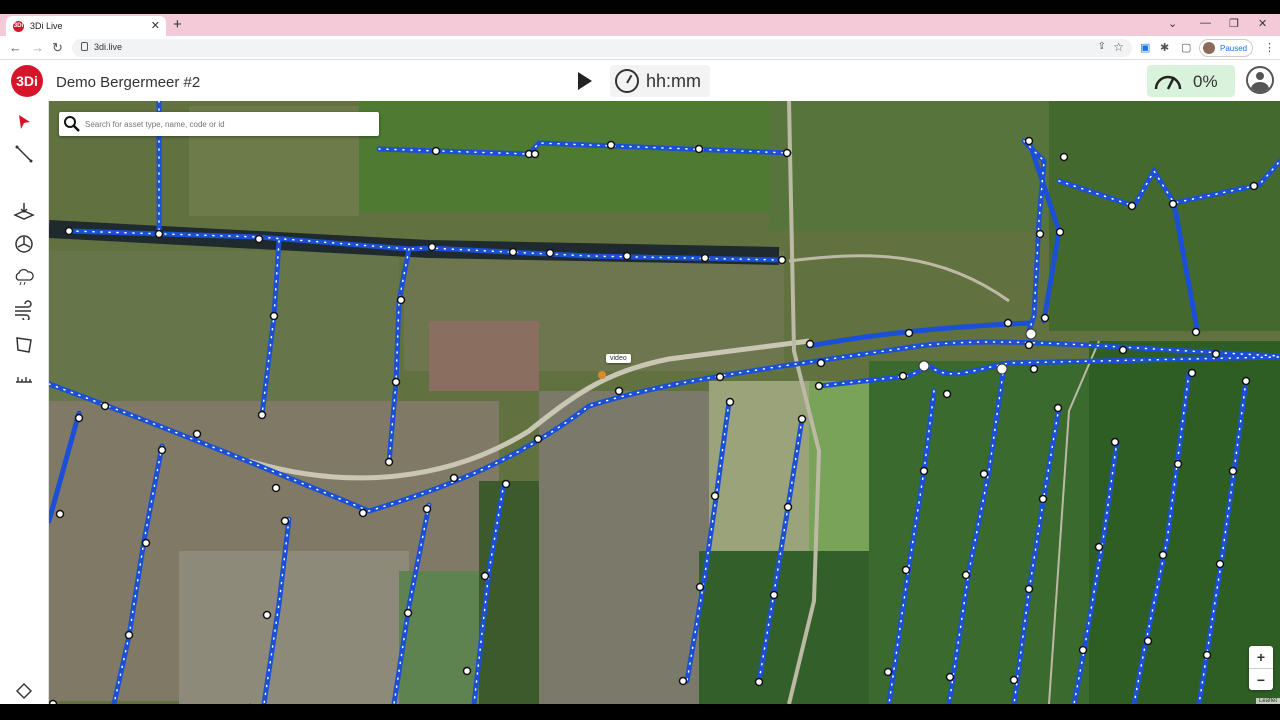 Image resolution: width=1280 pixels, height=720 pixels. I want to click on play-icon, so click(585, 81).